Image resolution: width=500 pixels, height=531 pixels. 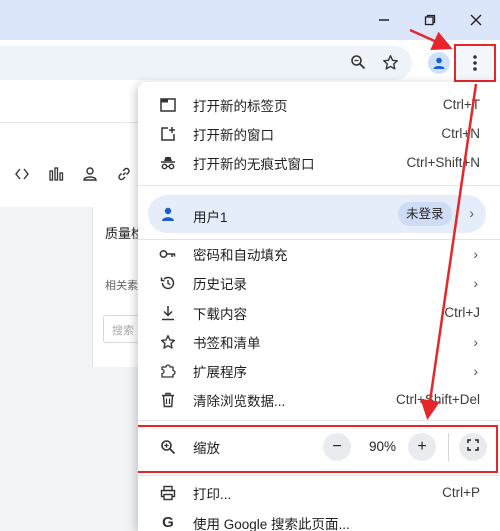 I want to click on code-icon, so click(x=22, y=174).